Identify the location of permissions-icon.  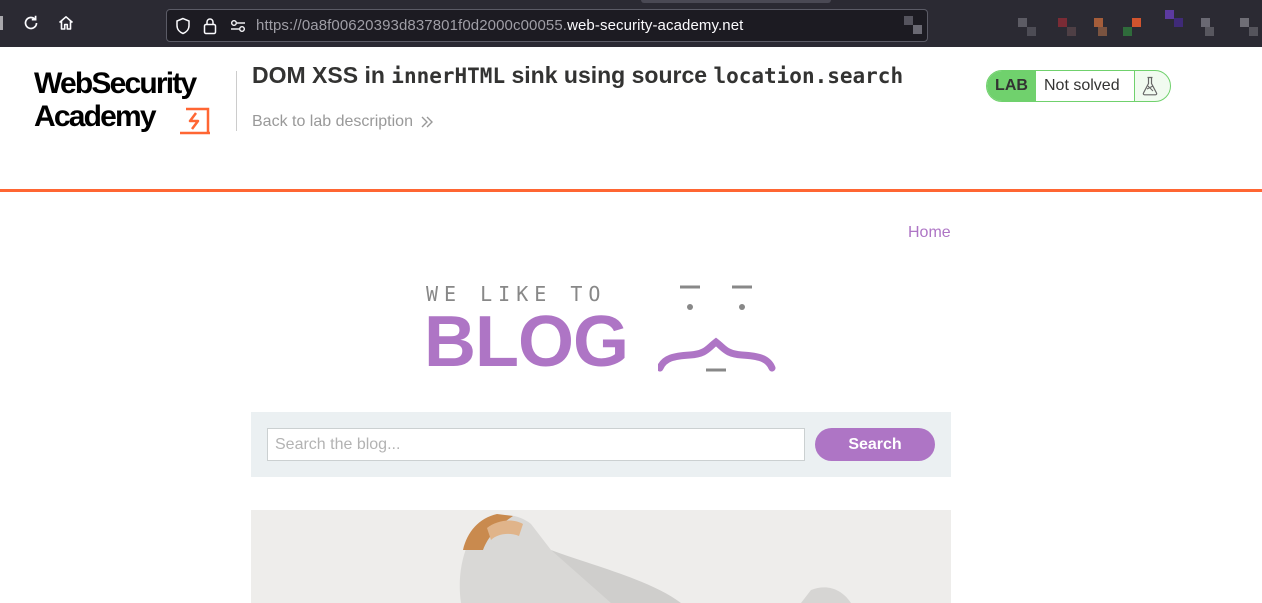
(238, 28).